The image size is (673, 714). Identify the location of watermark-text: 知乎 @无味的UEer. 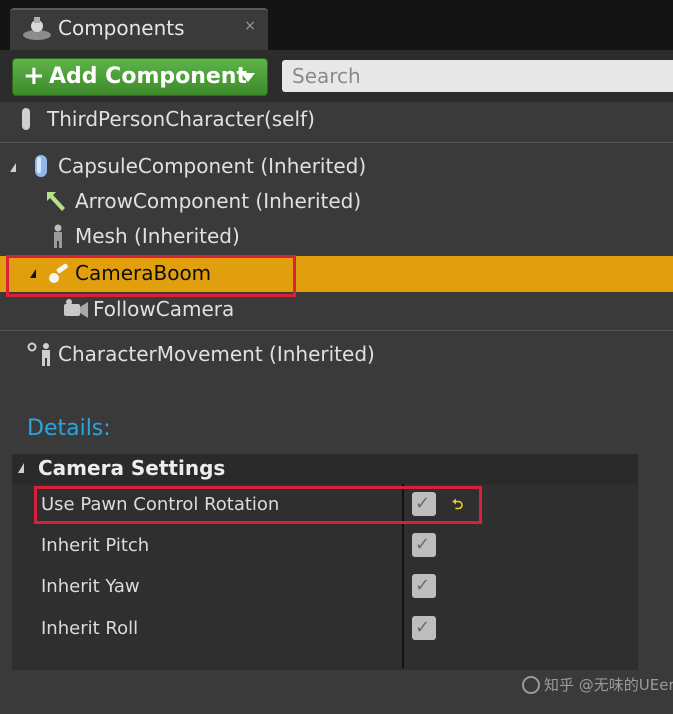
(608, 685).